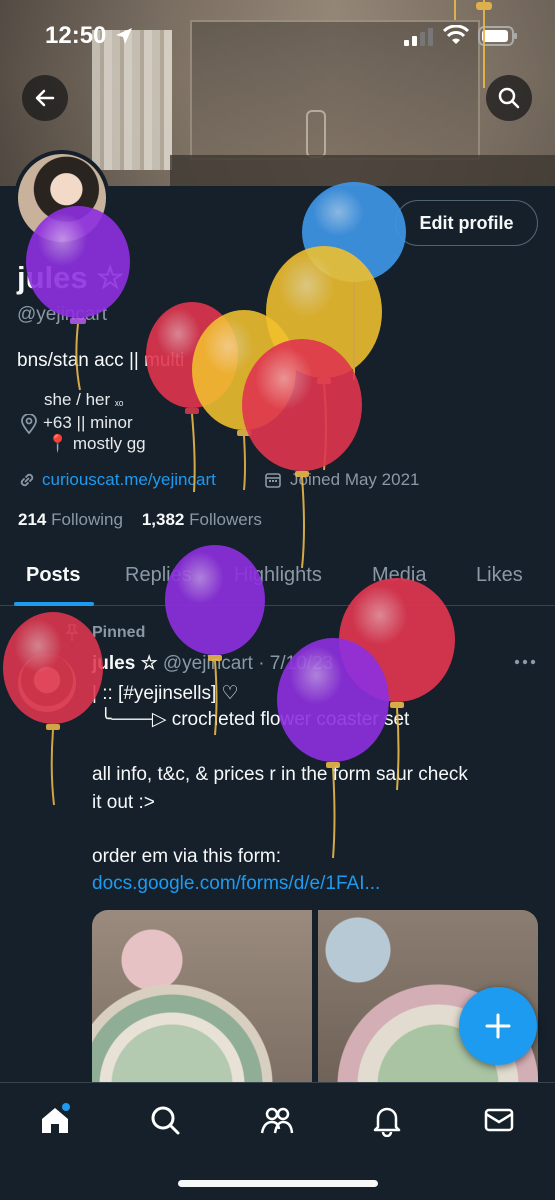 The width and height of the screenshot is (555, 1200). Describe the element at coordinates (387, 1120) in the screenshot. I see `bell-icon` at that location.